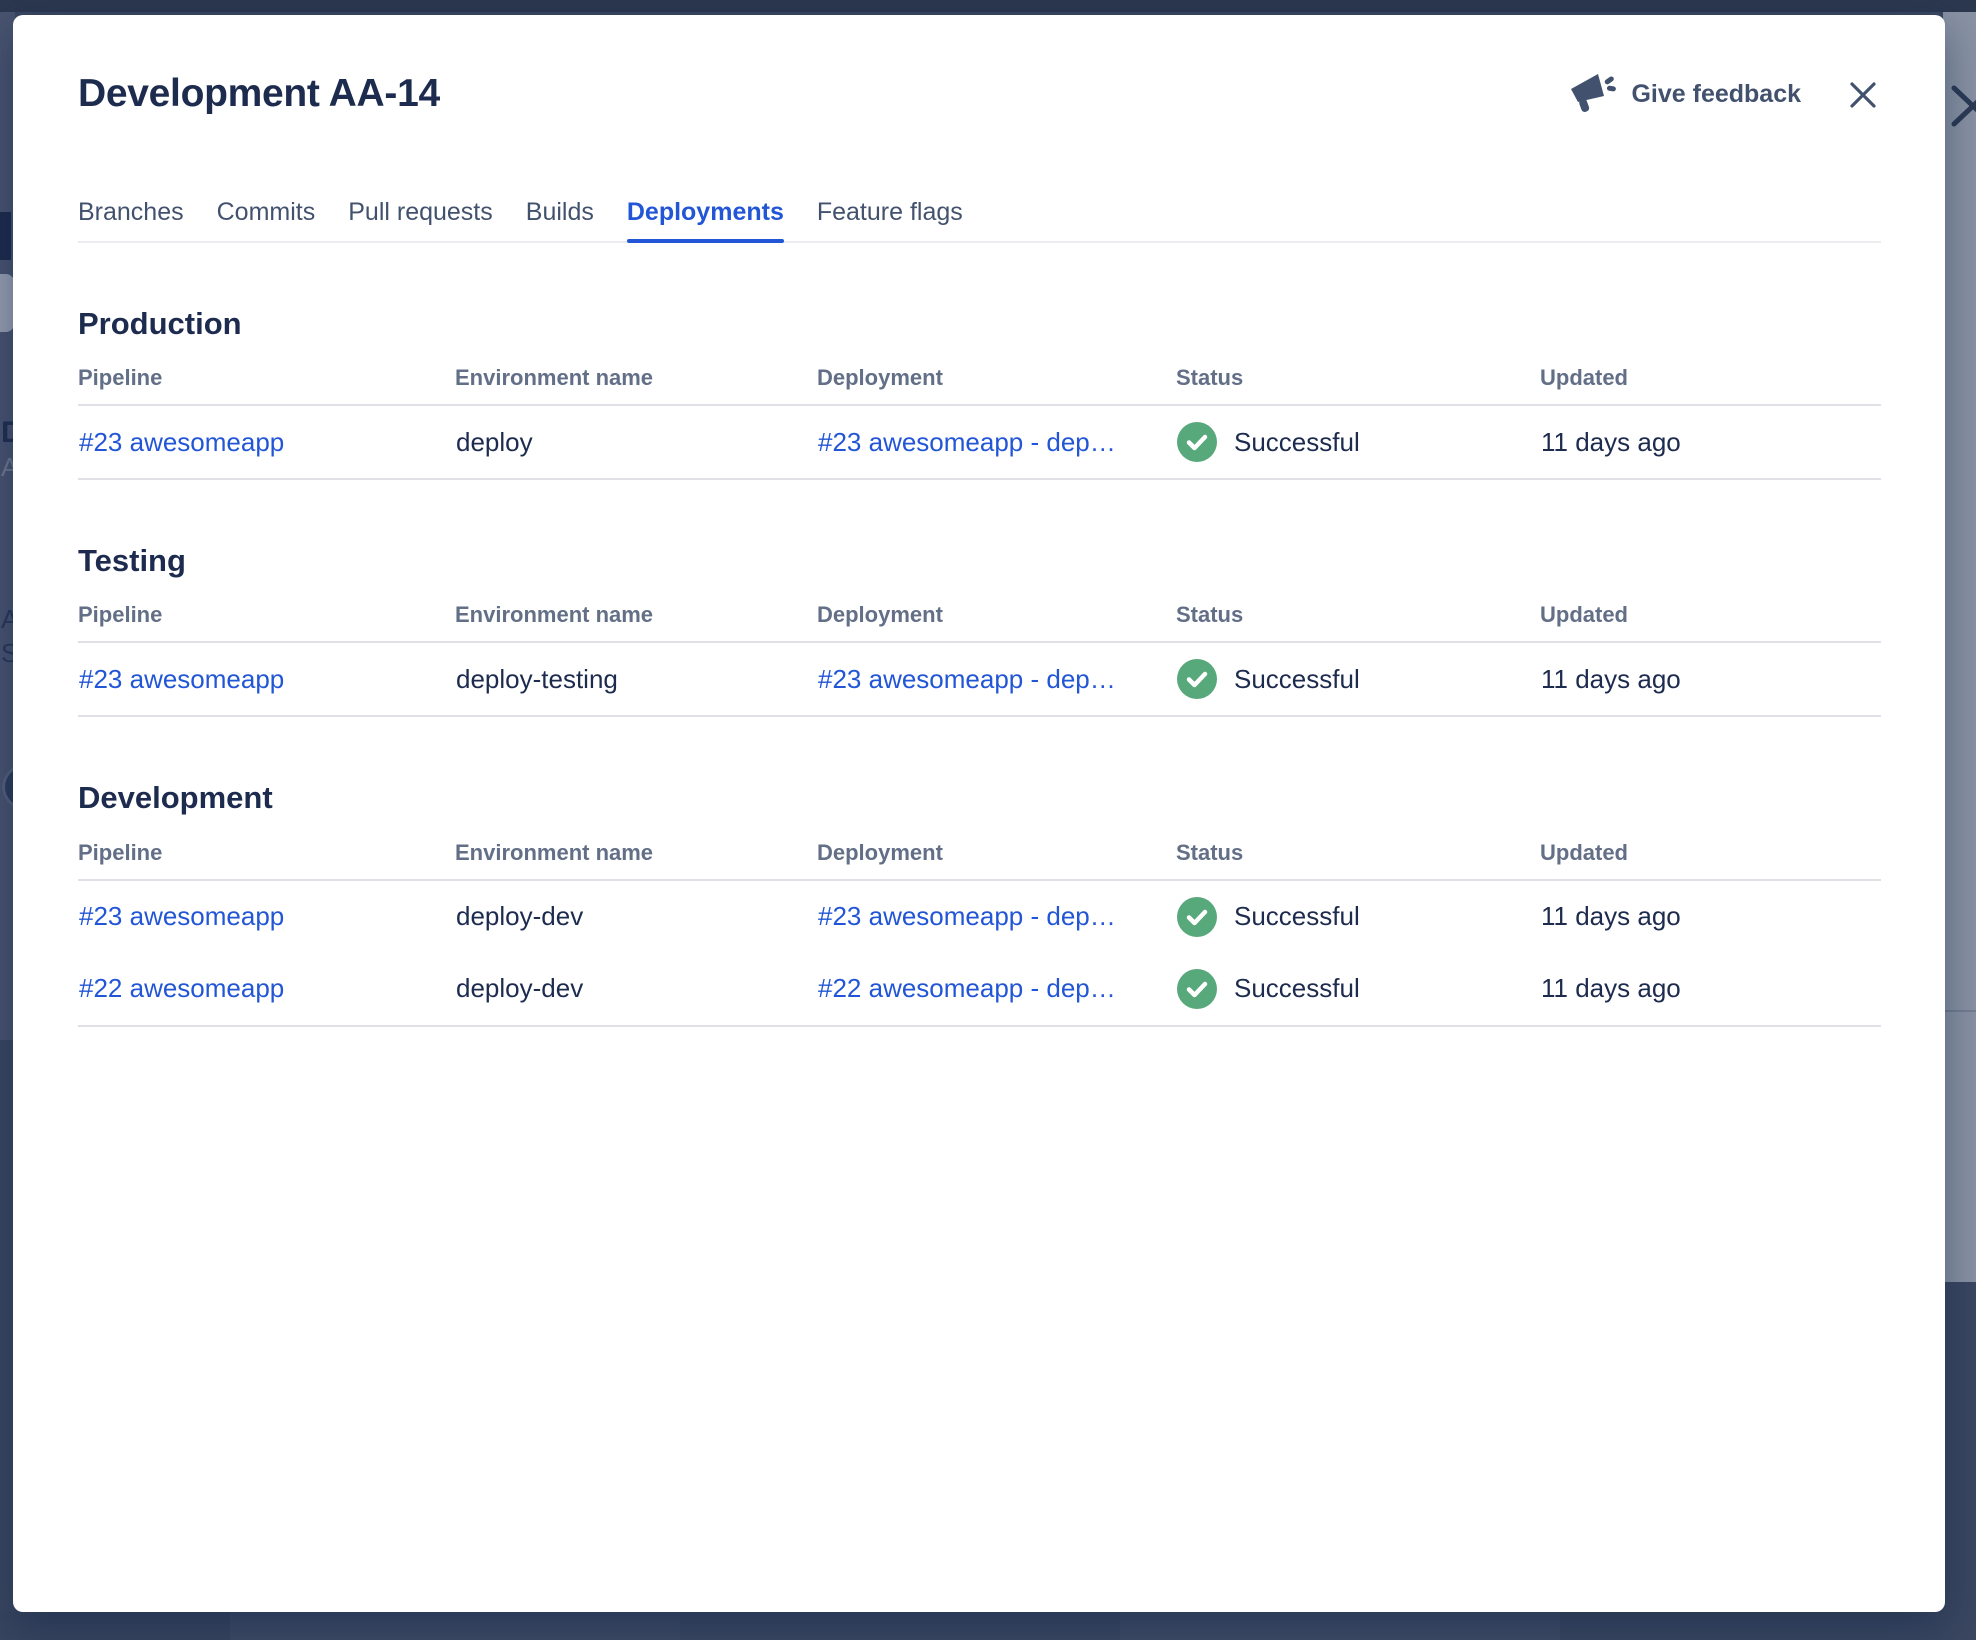 This screenshot has width=1976, height=1640. I want to click on close-x-icon, so click(1863, 94).